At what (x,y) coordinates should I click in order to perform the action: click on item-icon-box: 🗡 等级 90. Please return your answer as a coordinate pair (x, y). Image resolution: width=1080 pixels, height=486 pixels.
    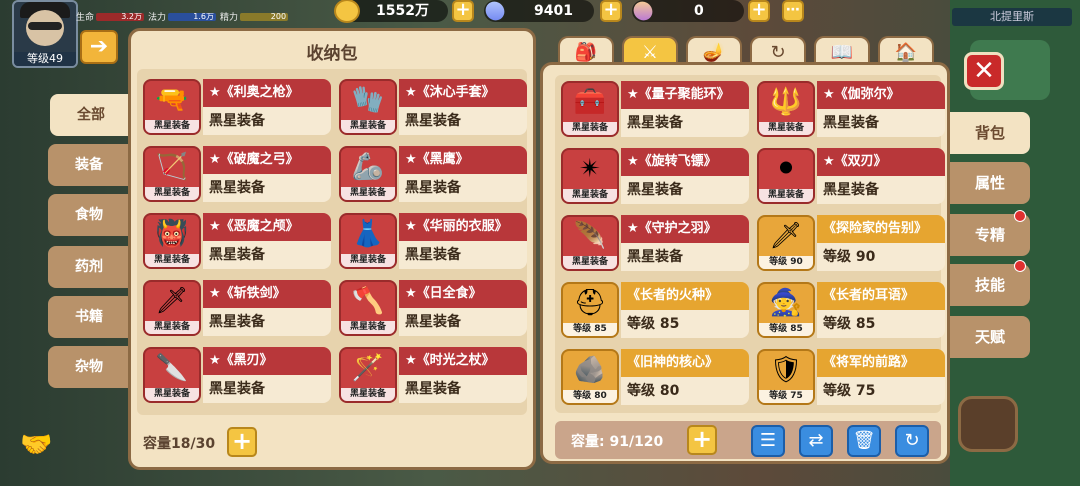
    Looking at the image, I should click on (786, 243).